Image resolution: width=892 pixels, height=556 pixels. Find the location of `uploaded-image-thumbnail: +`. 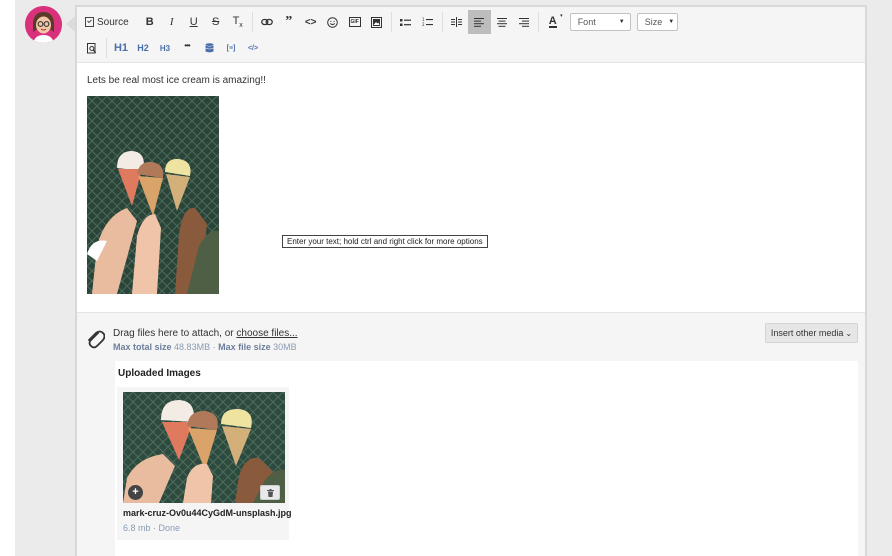

uploaded-image-thumbnail: + is located at coordinates (204, 447).